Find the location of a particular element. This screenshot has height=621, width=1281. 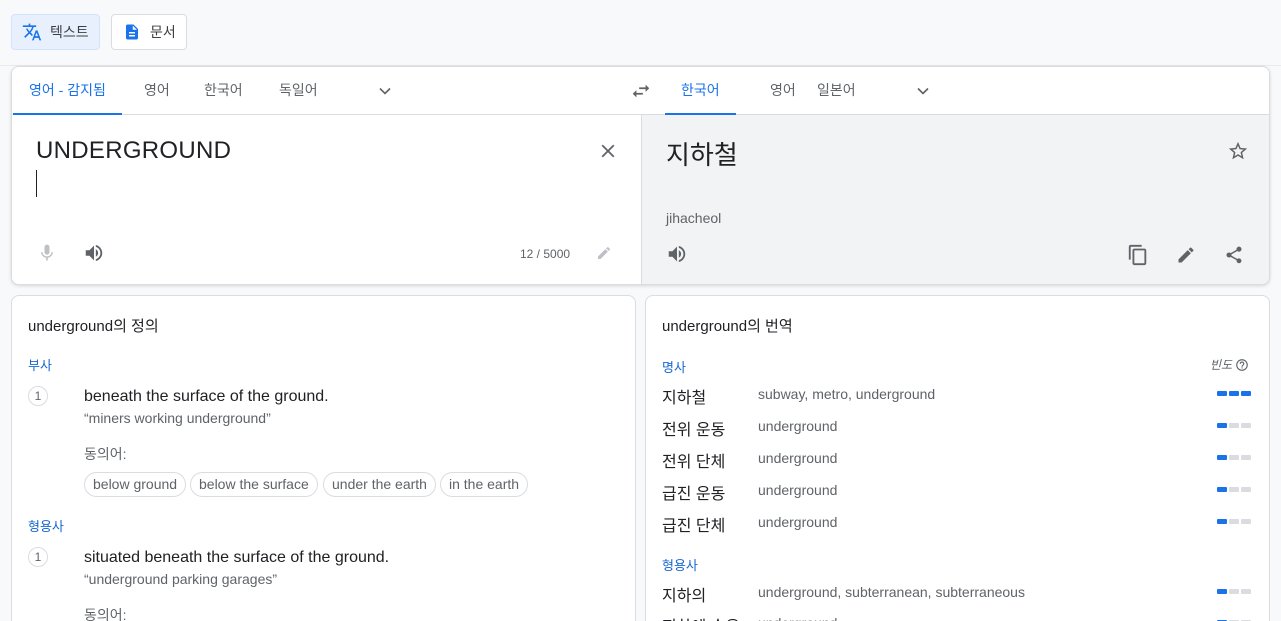

close-icon is located at coordinates (608, 151).